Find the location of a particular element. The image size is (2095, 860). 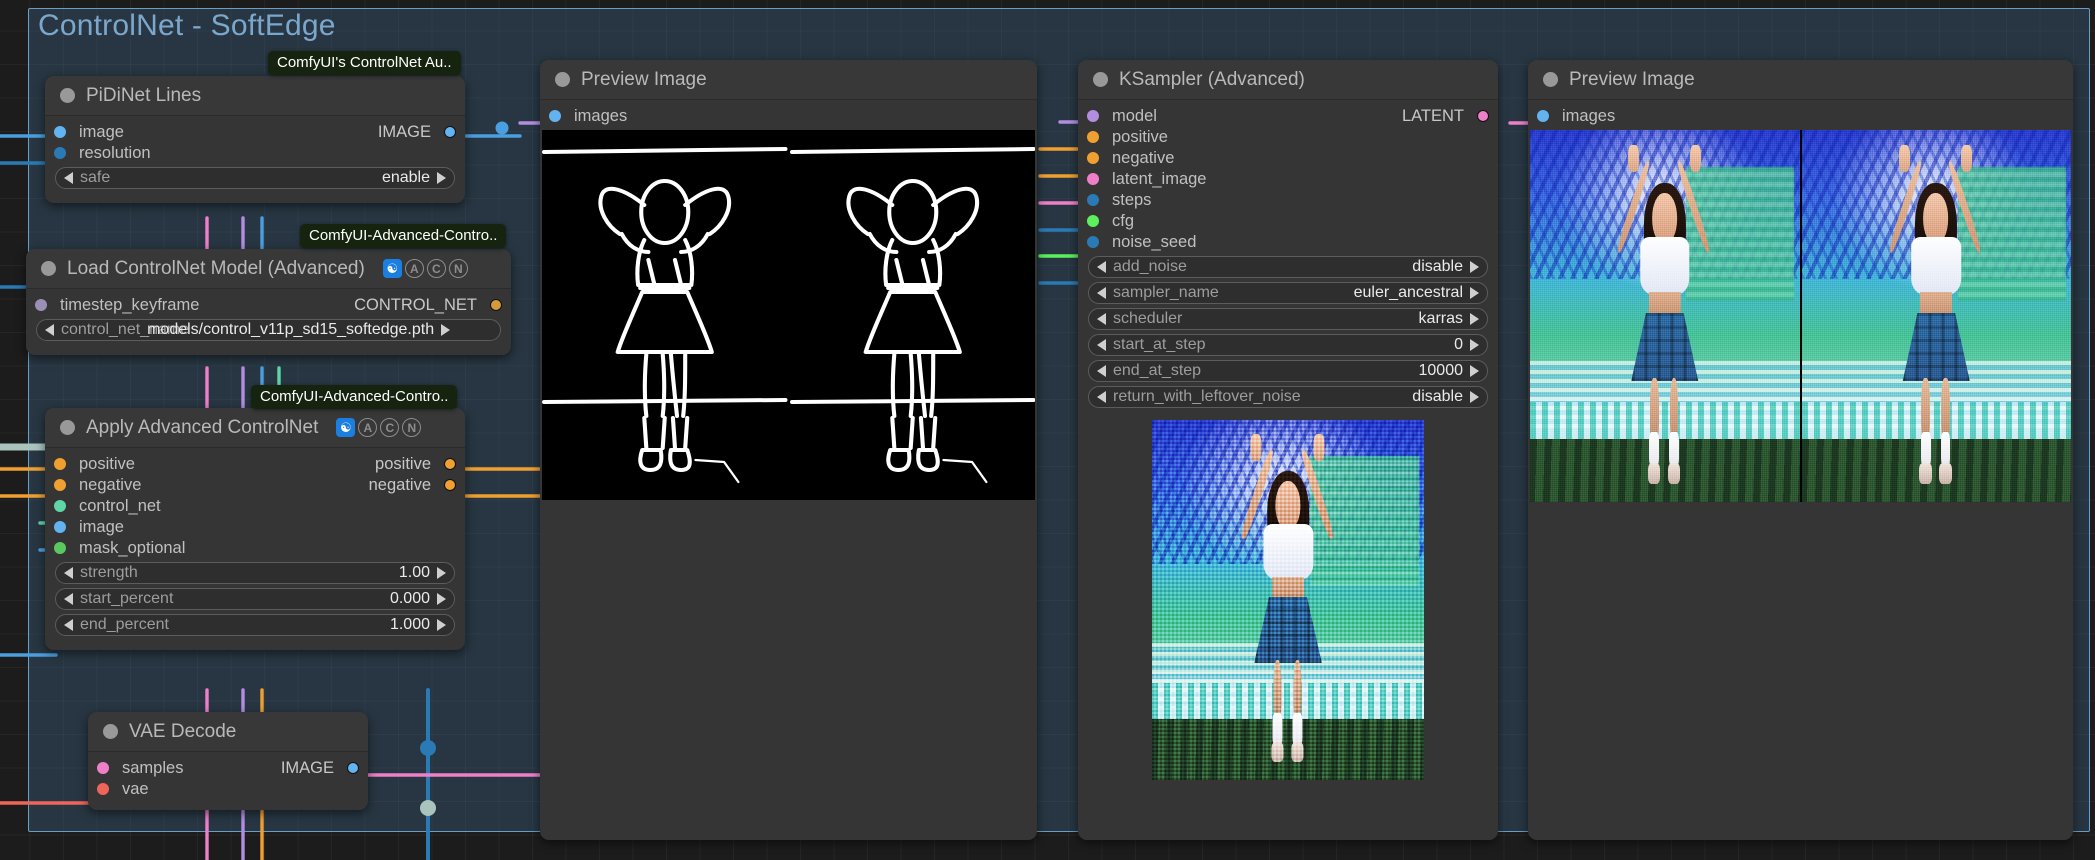

slot-cfg: cfg is located at coordinates (1288, 221).